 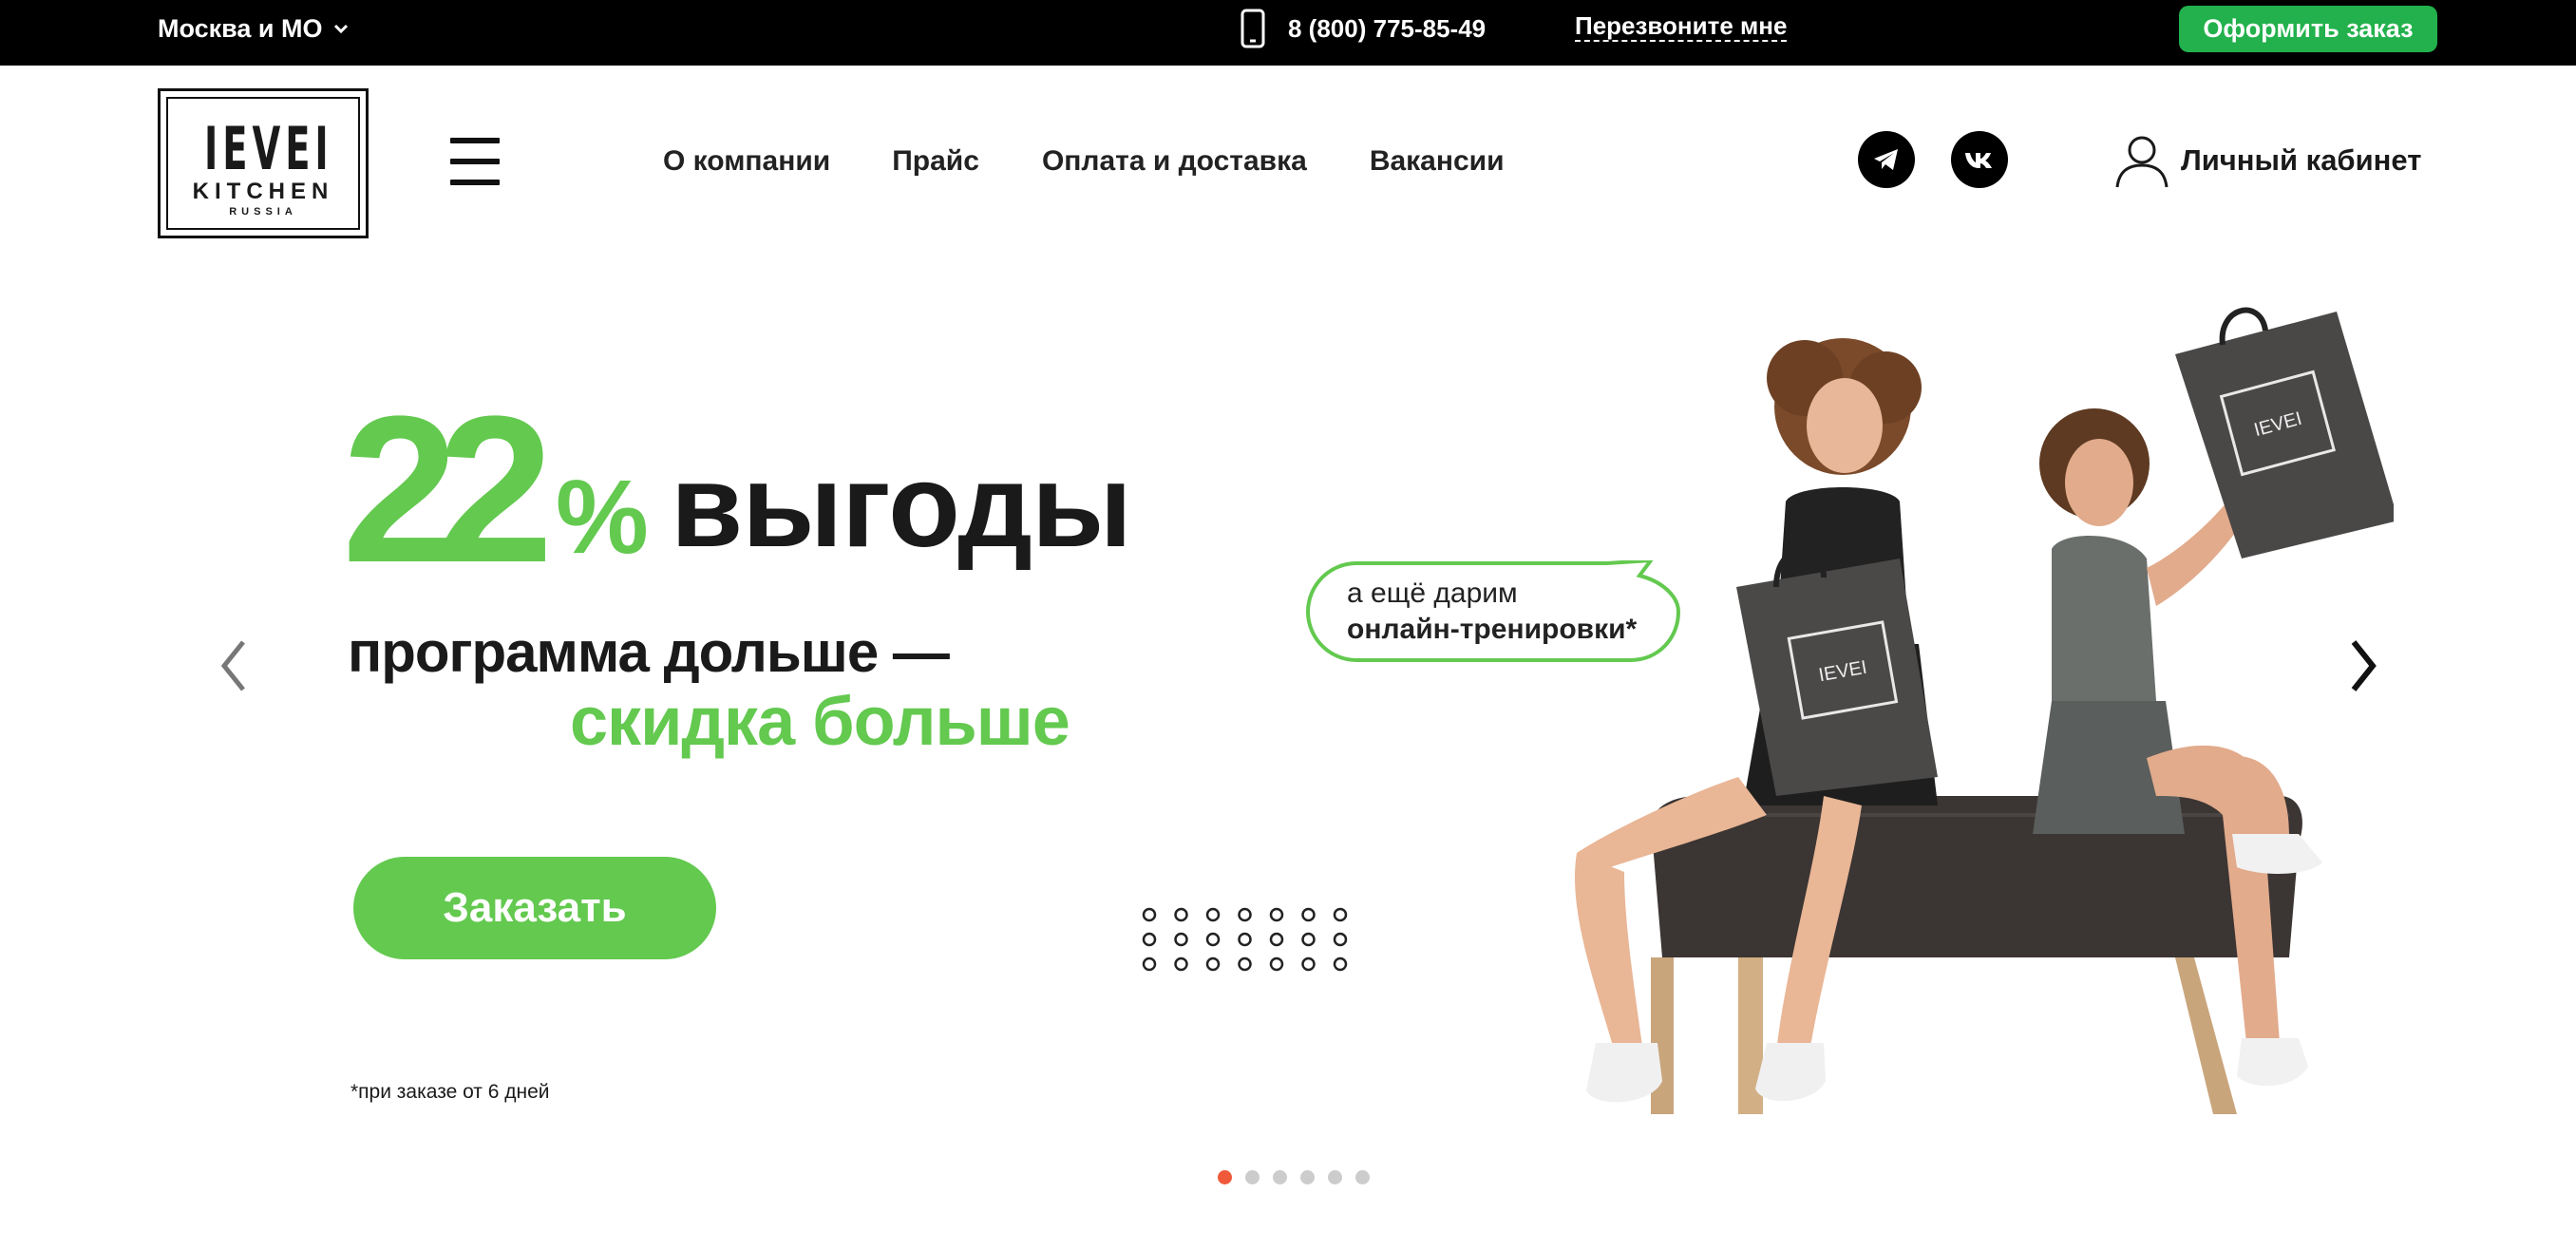 I want to click on callback-link: Перезвоните мне, so click(x=1681, y=26).